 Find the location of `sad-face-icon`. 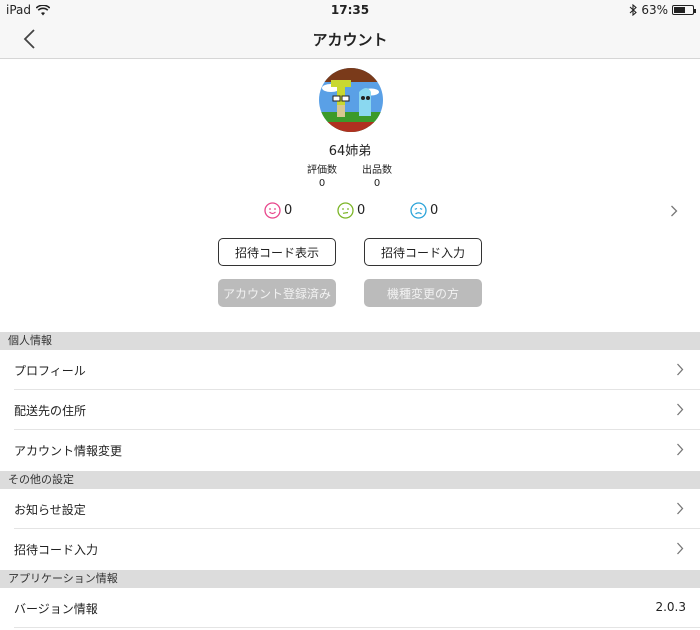

sad-face-icon is located at coordinates (418, 210).